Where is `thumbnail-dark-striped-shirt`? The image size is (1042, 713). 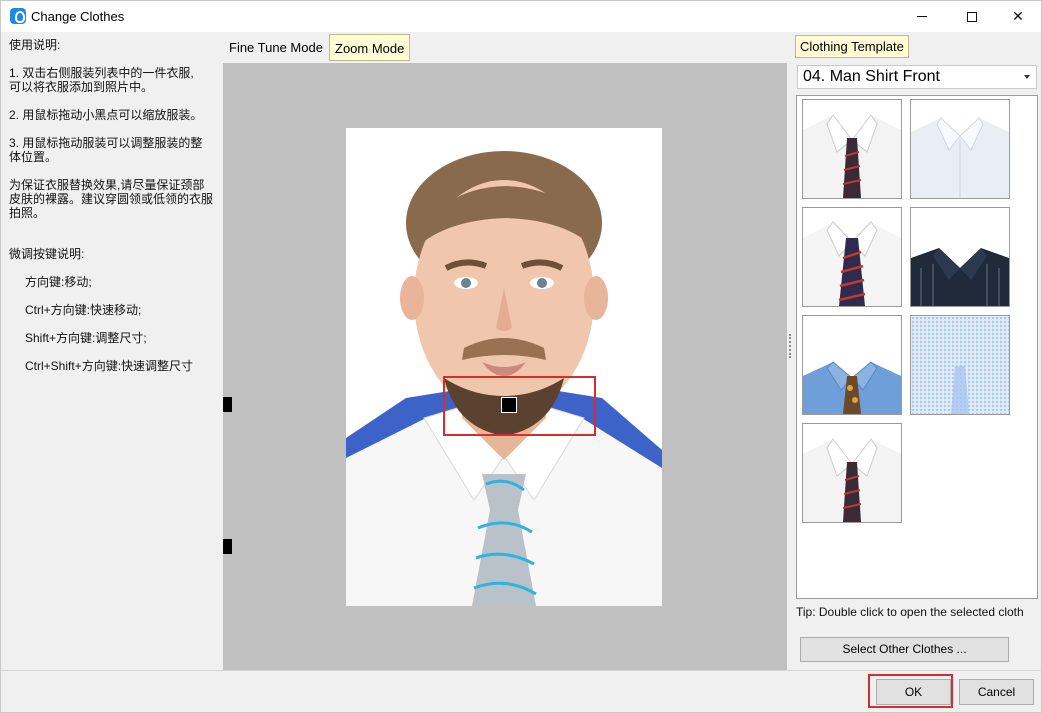 thumbnail-dark-striped-shirt is located at coordinates (960, 257).